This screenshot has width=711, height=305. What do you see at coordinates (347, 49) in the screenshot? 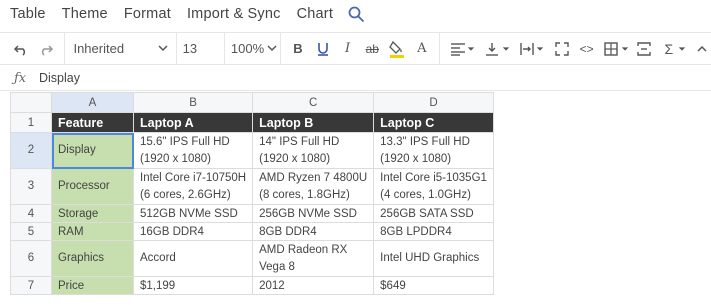
I see `italic-icon: I` at bounding box center [347, 49].